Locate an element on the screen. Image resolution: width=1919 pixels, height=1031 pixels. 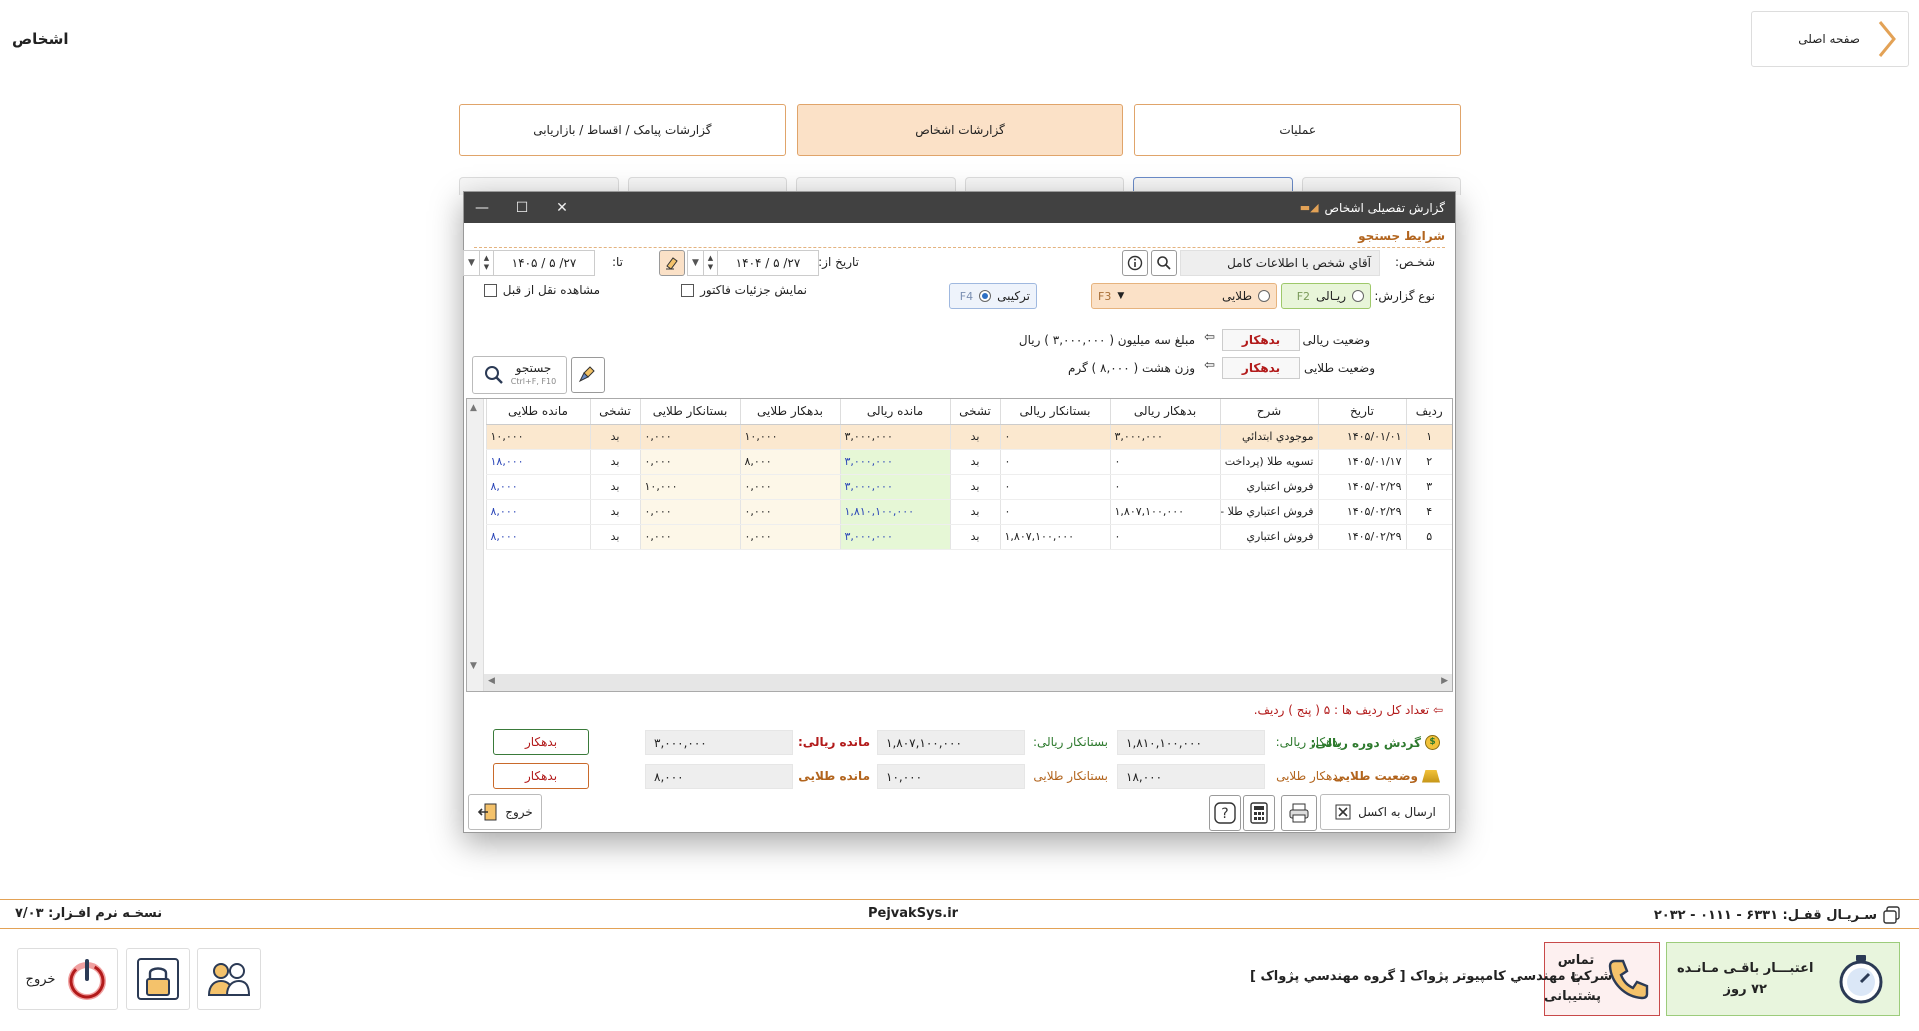
calculator-icon is located at coordinates (1259, 813).